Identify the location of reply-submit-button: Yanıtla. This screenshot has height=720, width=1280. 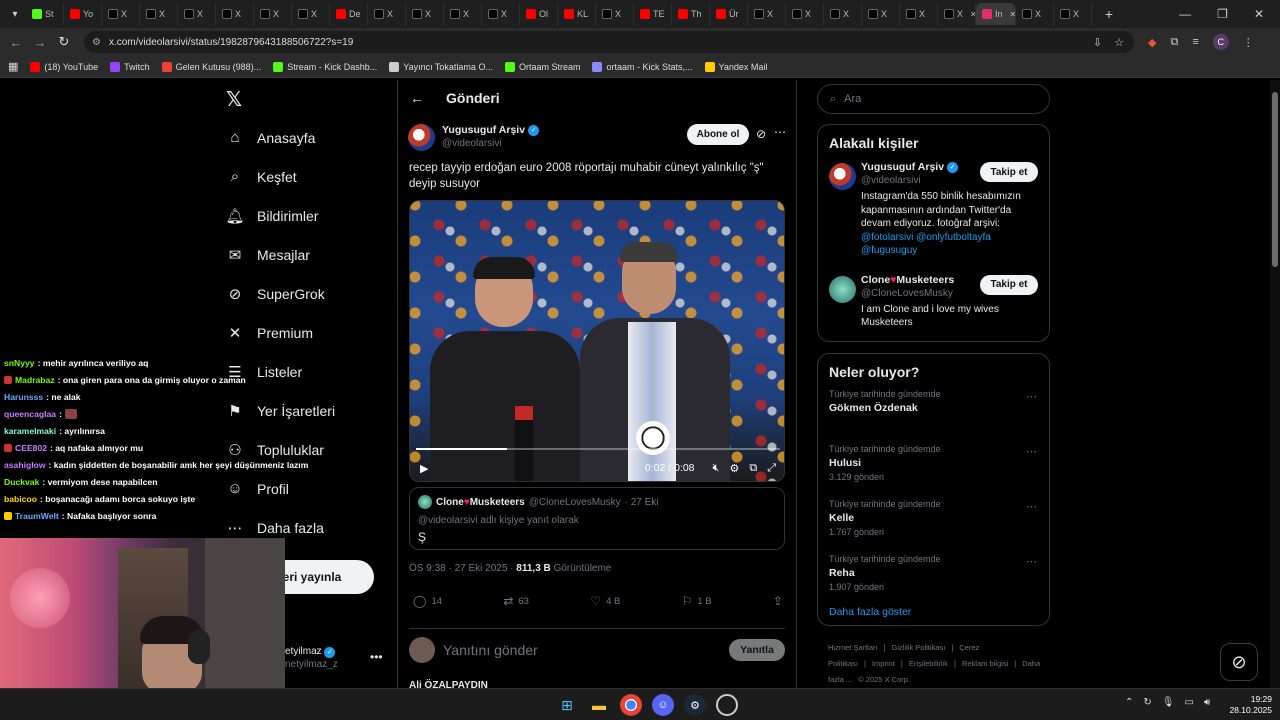
(757, 650).